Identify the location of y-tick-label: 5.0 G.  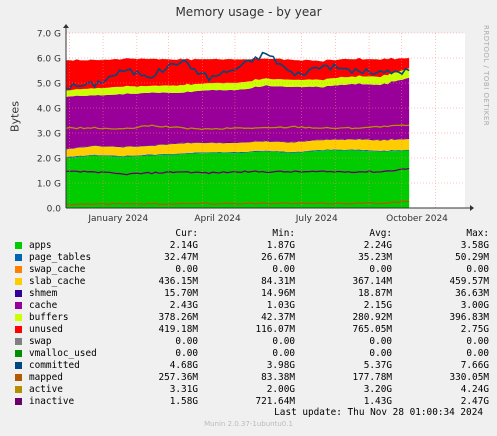
(49, 85).